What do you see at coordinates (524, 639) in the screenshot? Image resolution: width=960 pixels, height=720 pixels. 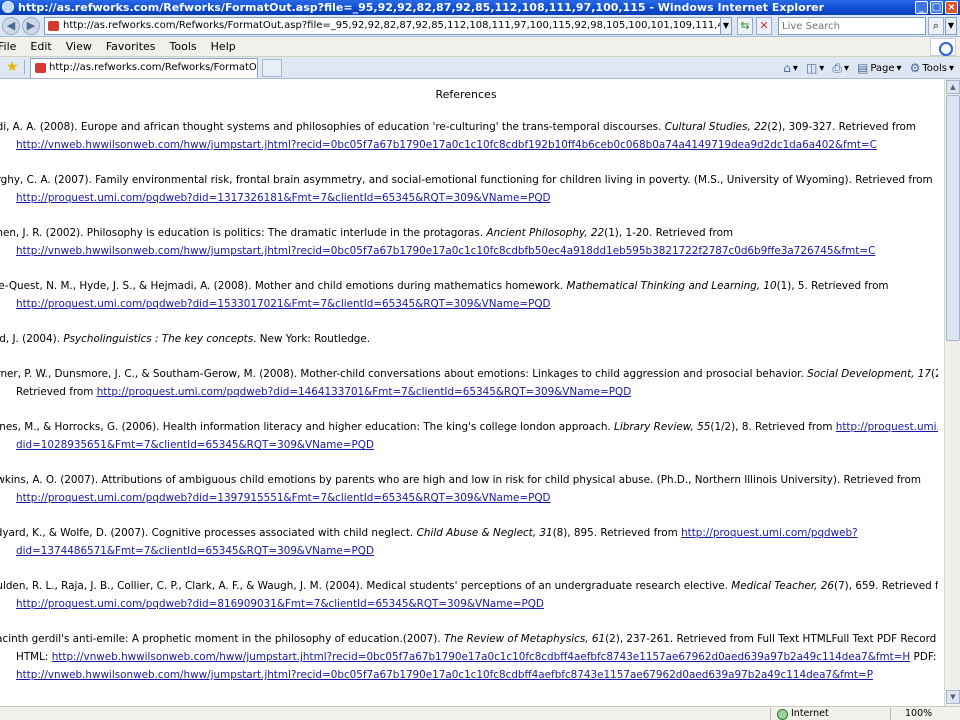 I see `reference-source-title: The Review of Metaphysics, 61` at bounding box center [524, 639].